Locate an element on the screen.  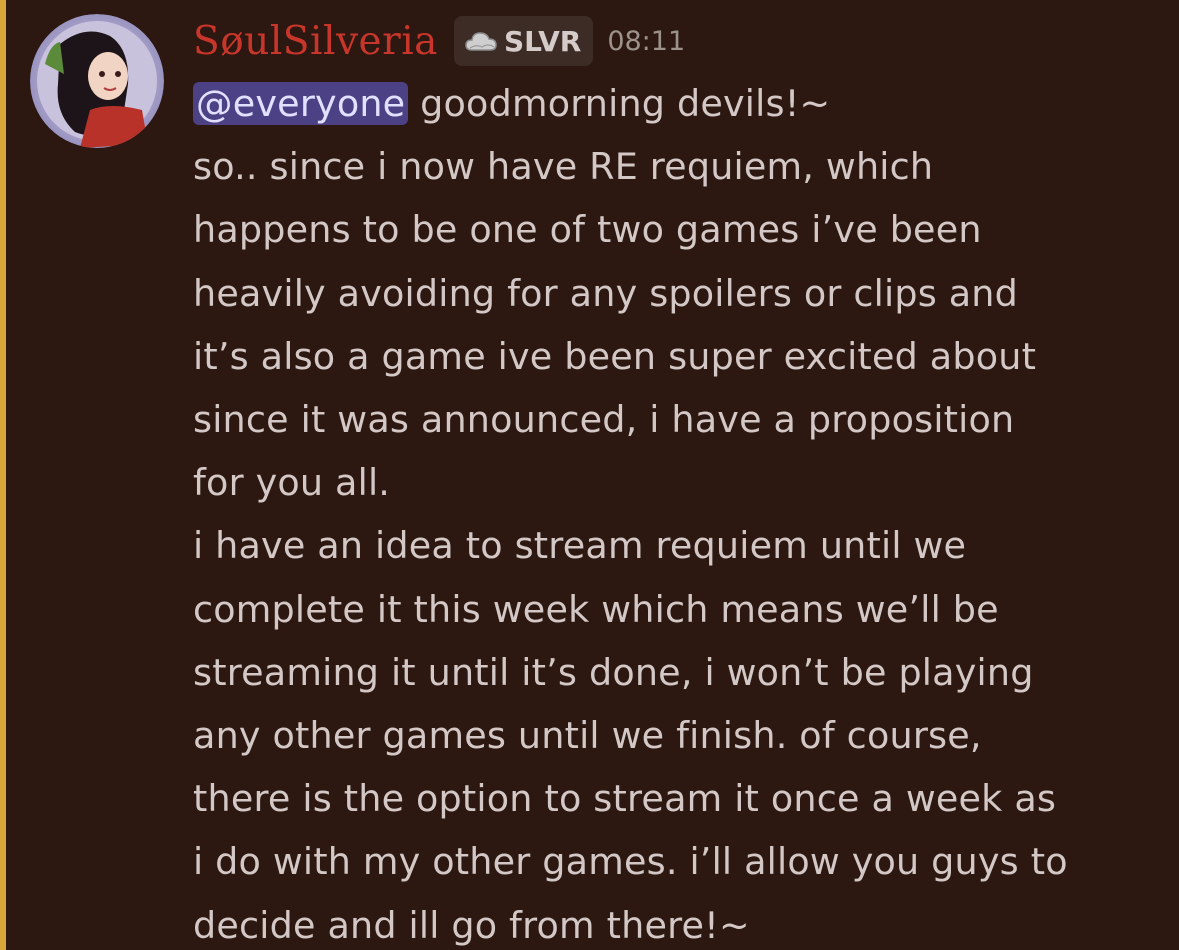
server-tag: SLVR is located at coordinates (523, 41).